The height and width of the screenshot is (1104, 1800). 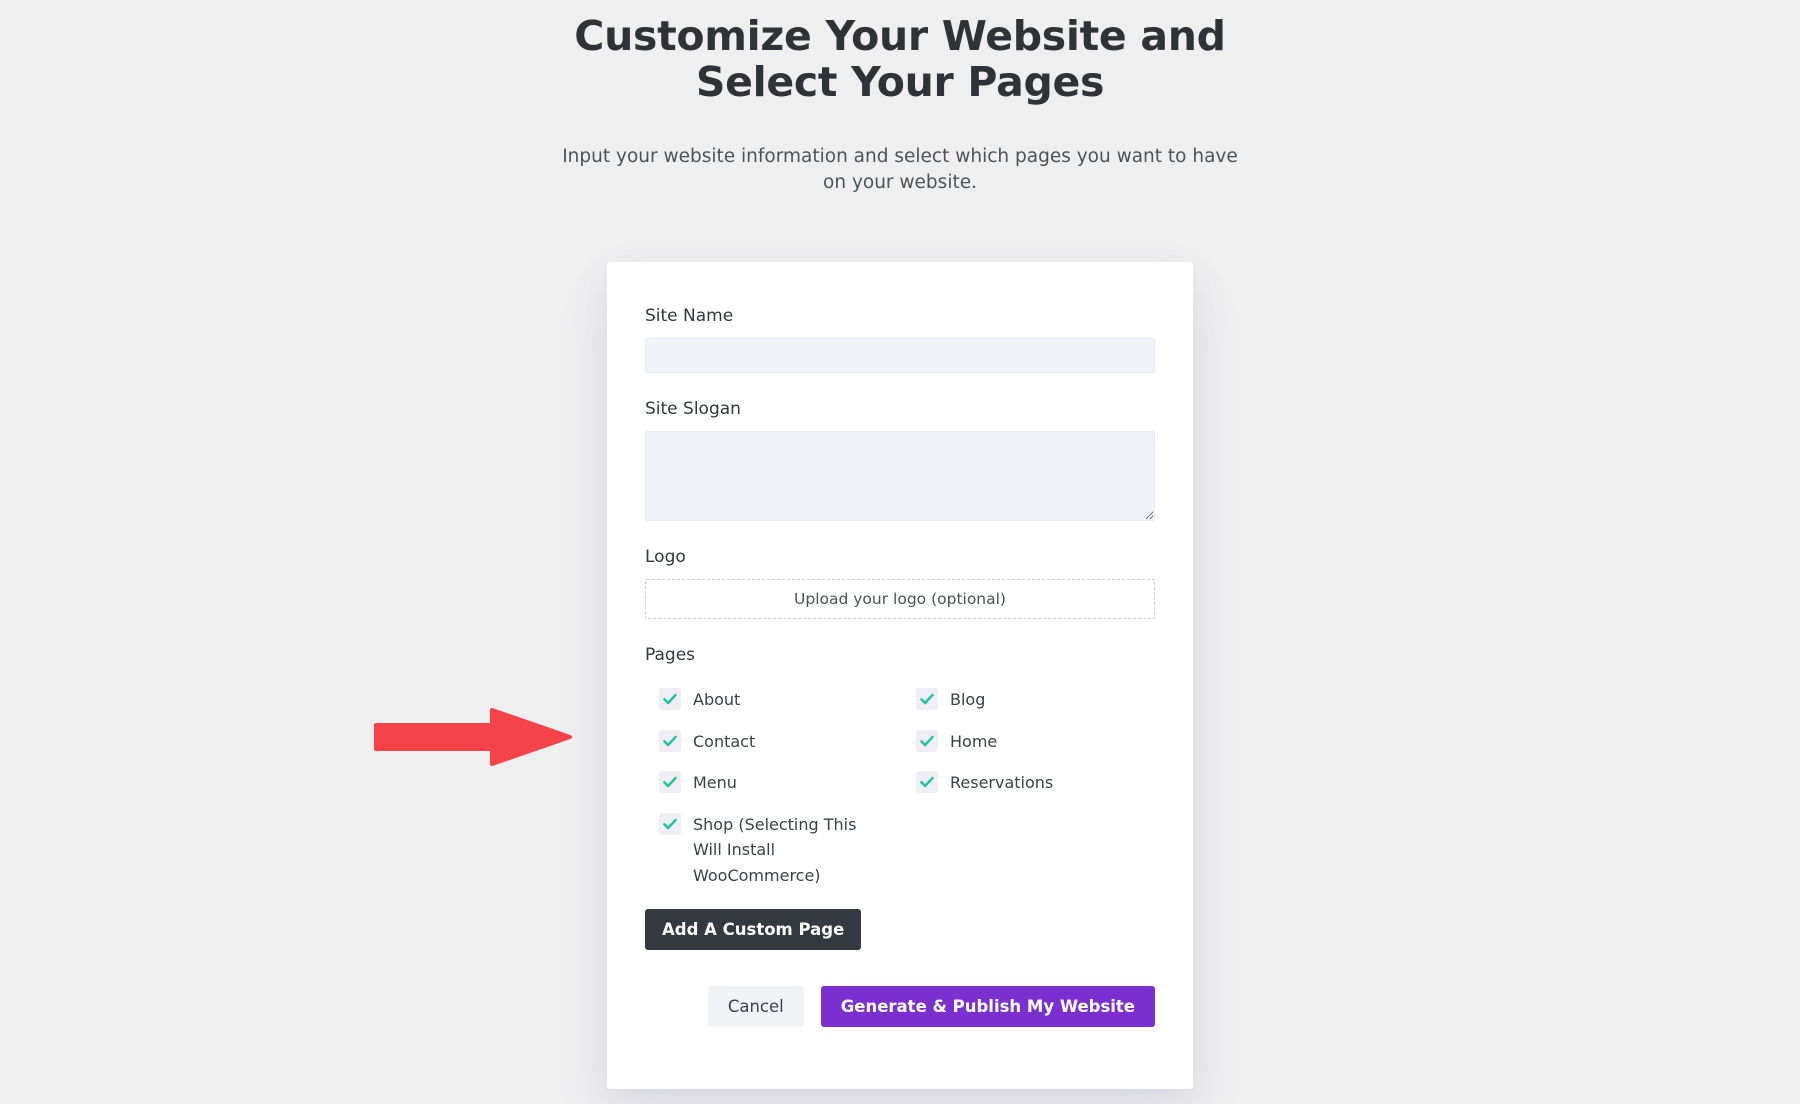 I want to click on annotation-arrow-right-icon, so click(x=473, y=737).